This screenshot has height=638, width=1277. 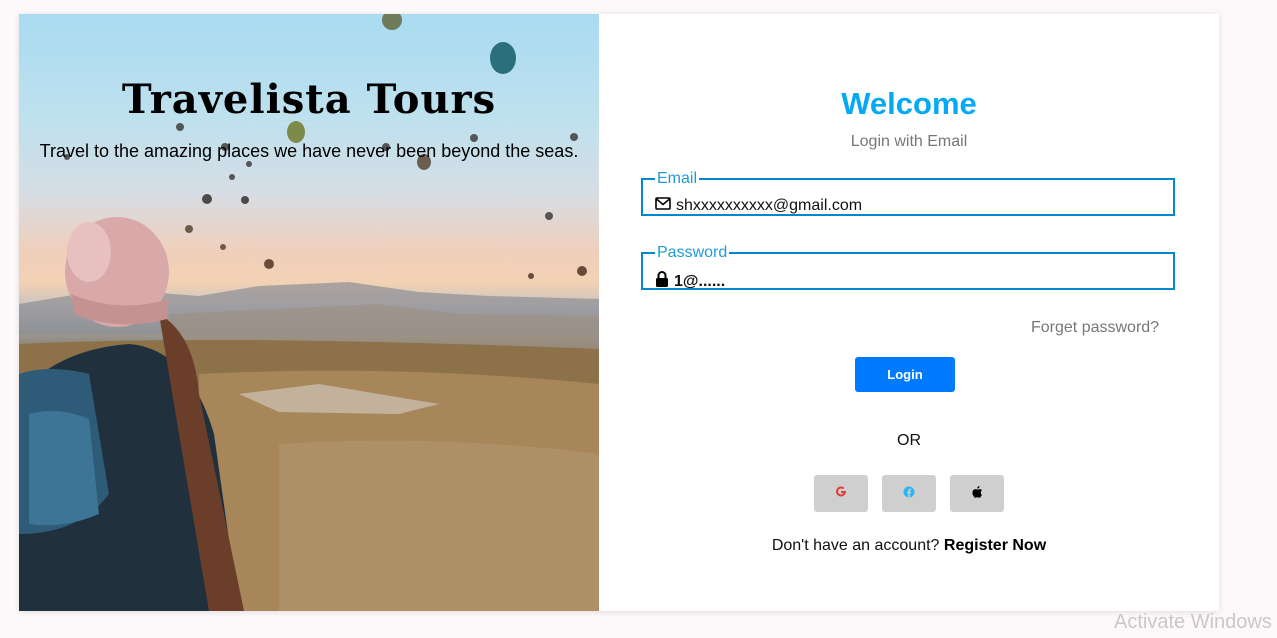 I want to click on password-label: Password, so click(x=692, y=252).